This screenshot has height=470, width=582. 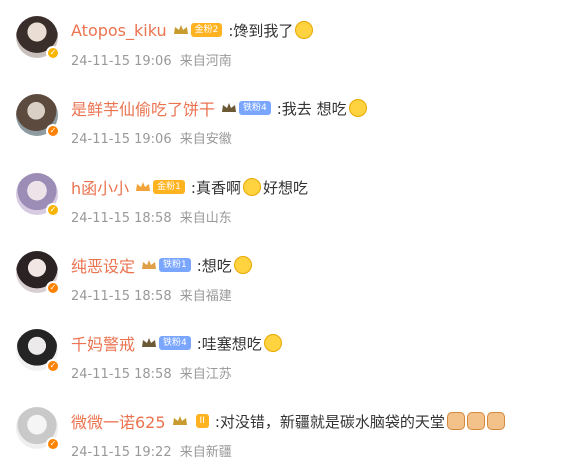 I want to click on comment-location: 来自山东, so click(x=205, y=218).